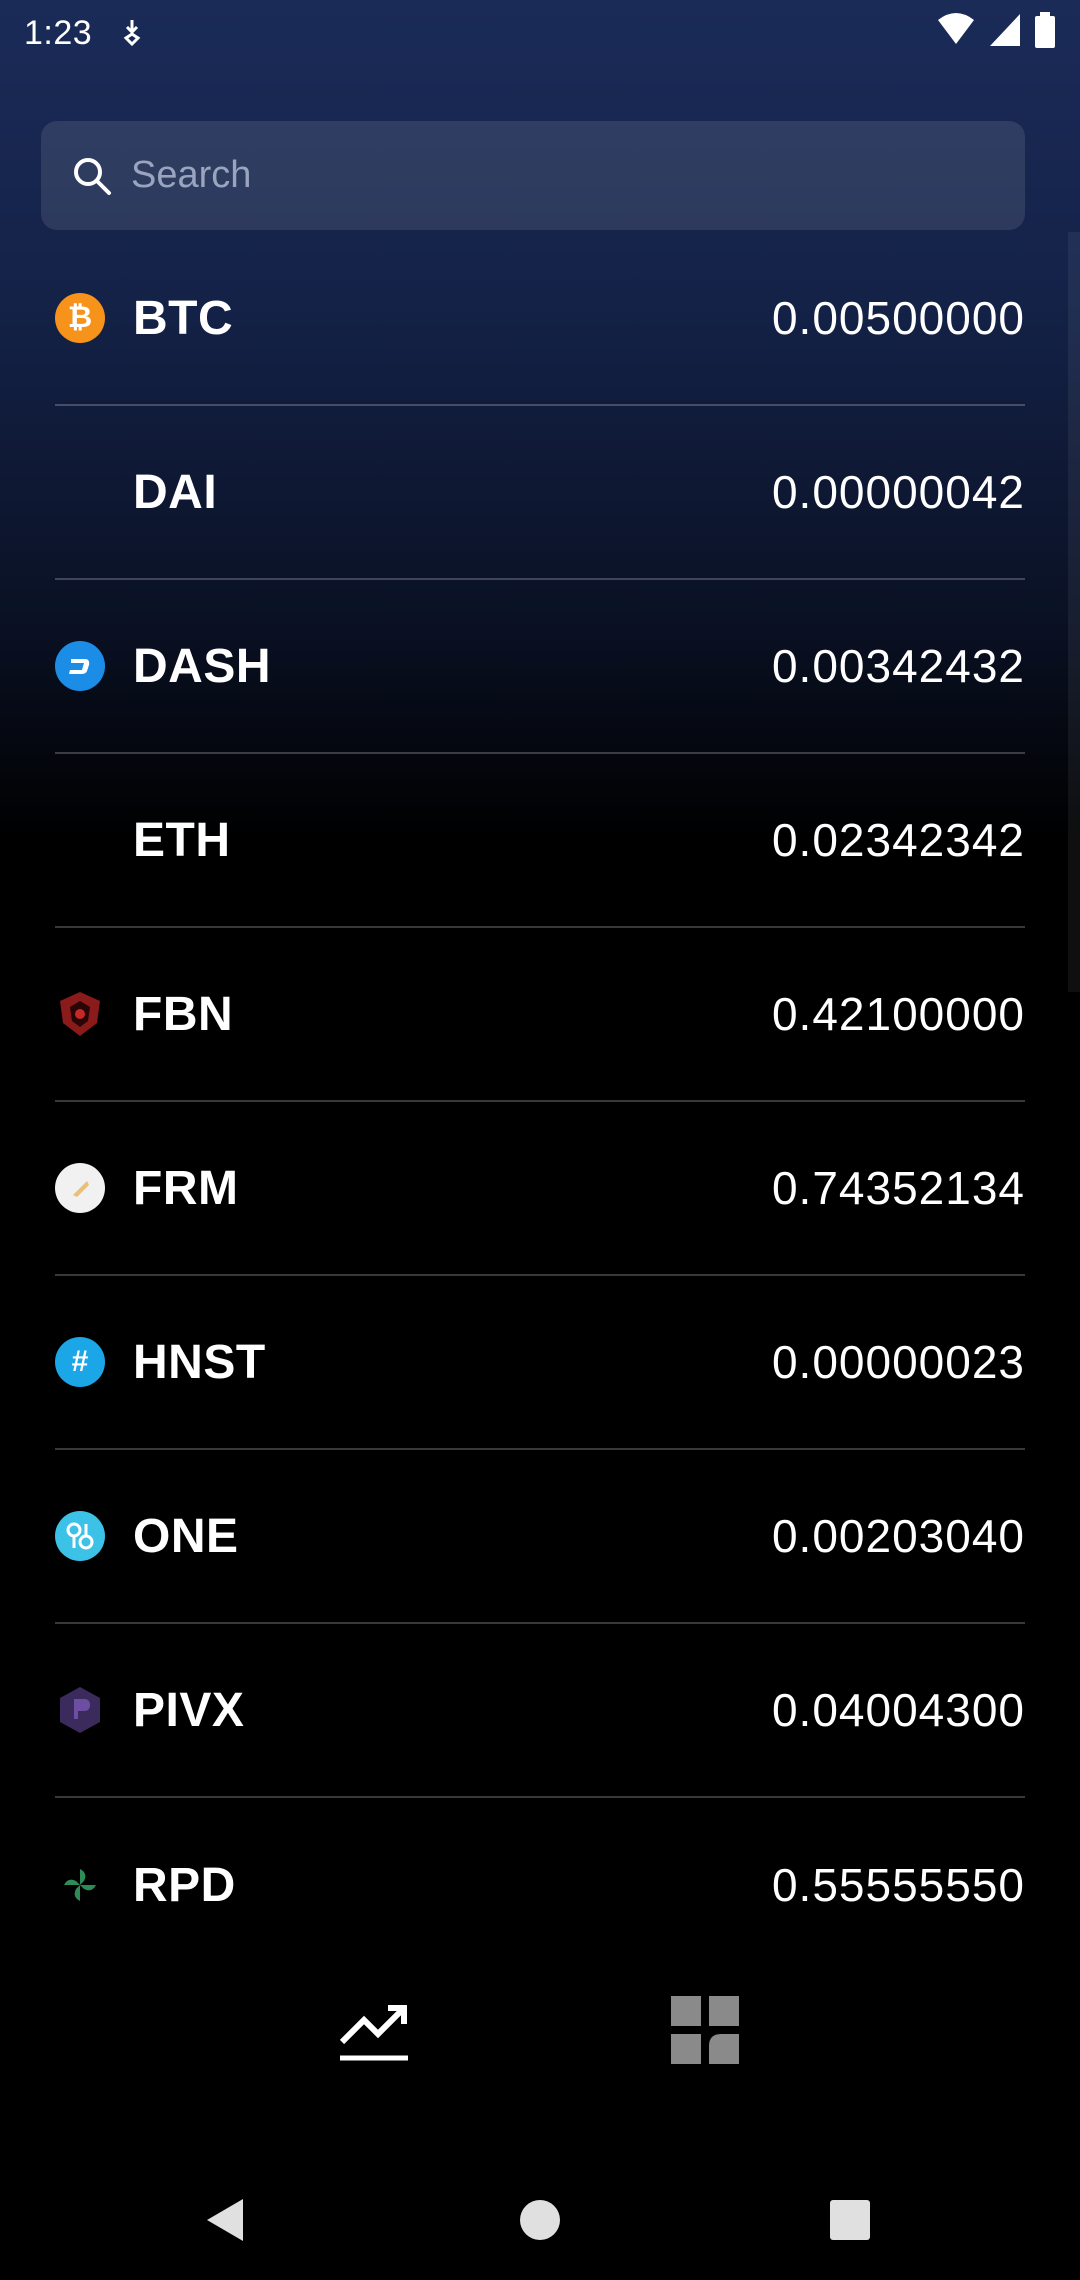 The width and height of the screenshot is (1080, 2280). I want to click on scrollbar, so click(1074, 612).